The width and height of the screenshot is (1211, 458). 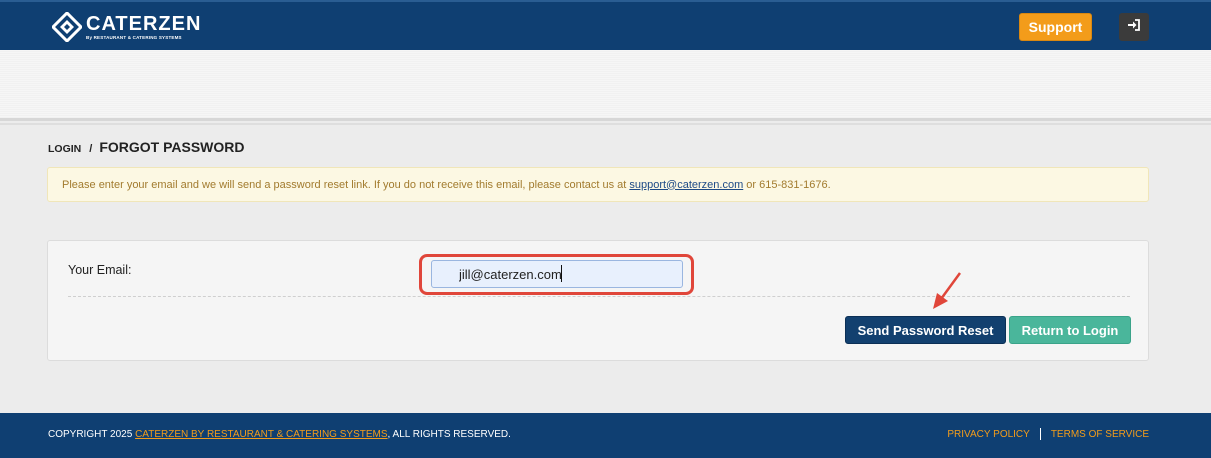 What do you see at coordinates (64, 149) in the screenshot?
I see `breadcrumb-login: LOGIN` at bounding box center [64, 149].